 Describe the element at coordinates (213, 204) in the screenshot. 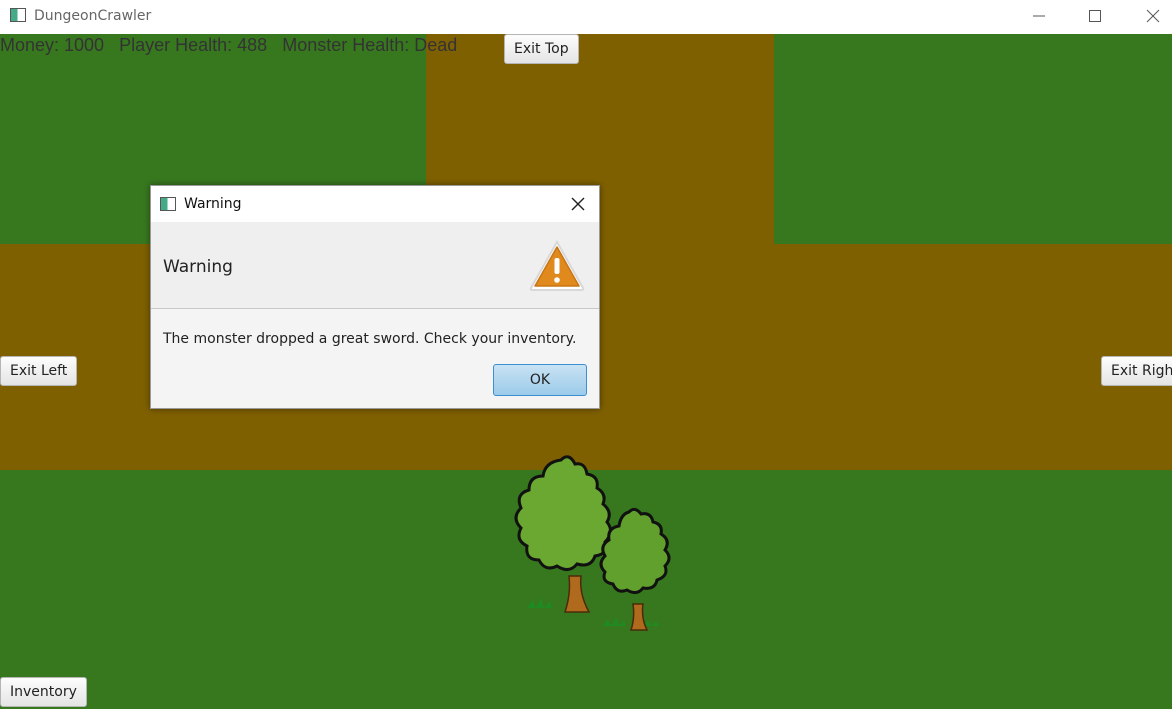

I see `dialog-title: Warning` at that location.